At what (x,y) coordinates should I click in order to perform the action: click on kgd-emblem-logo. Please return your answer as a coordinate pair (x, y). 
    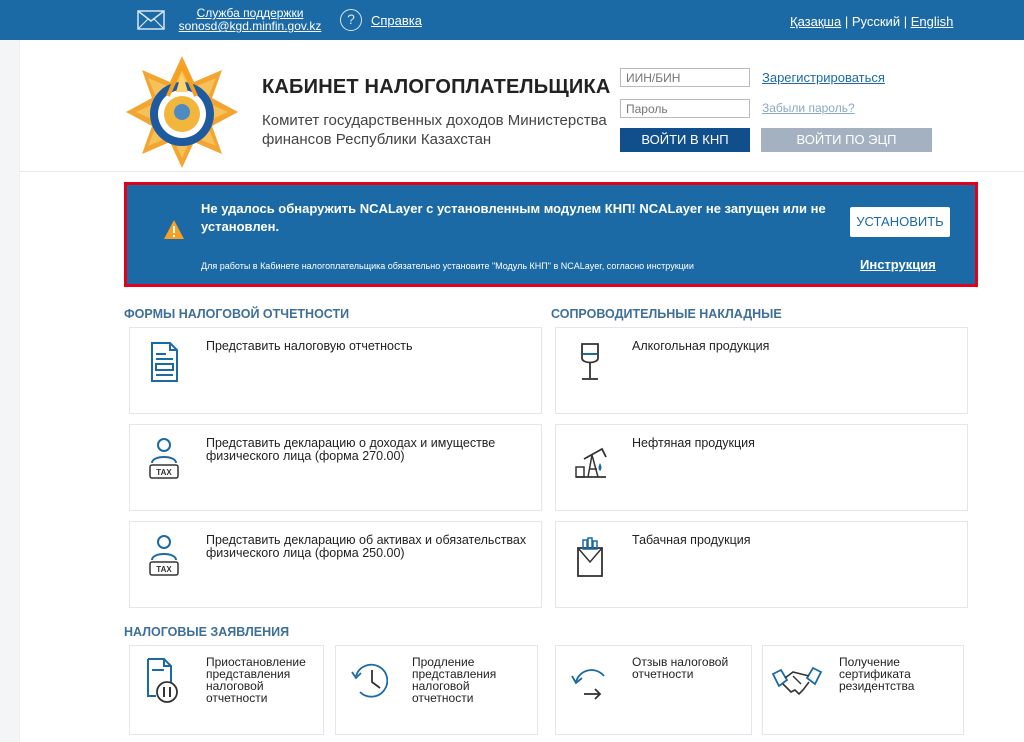
    Looking at the image, I should click on (182, 112).